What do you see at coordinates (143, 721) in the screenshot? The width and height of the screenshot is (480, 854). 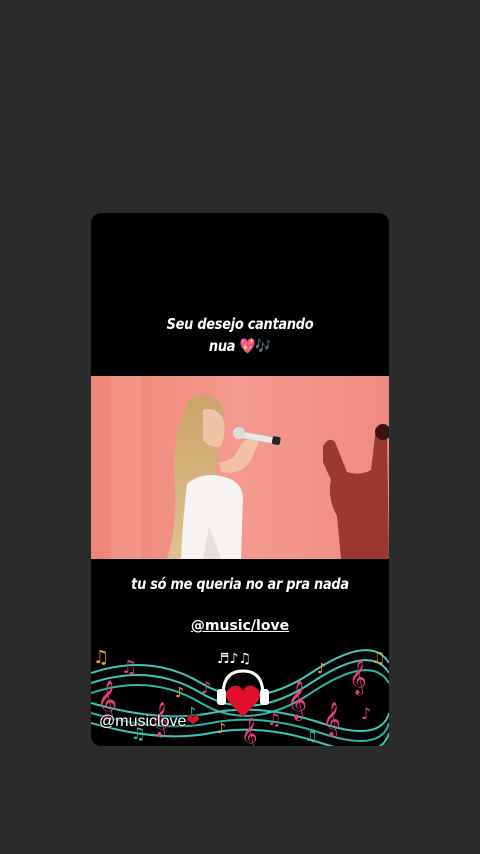 I see `sticker-handle-text: @musiclove` at bounding box center [143, 721].